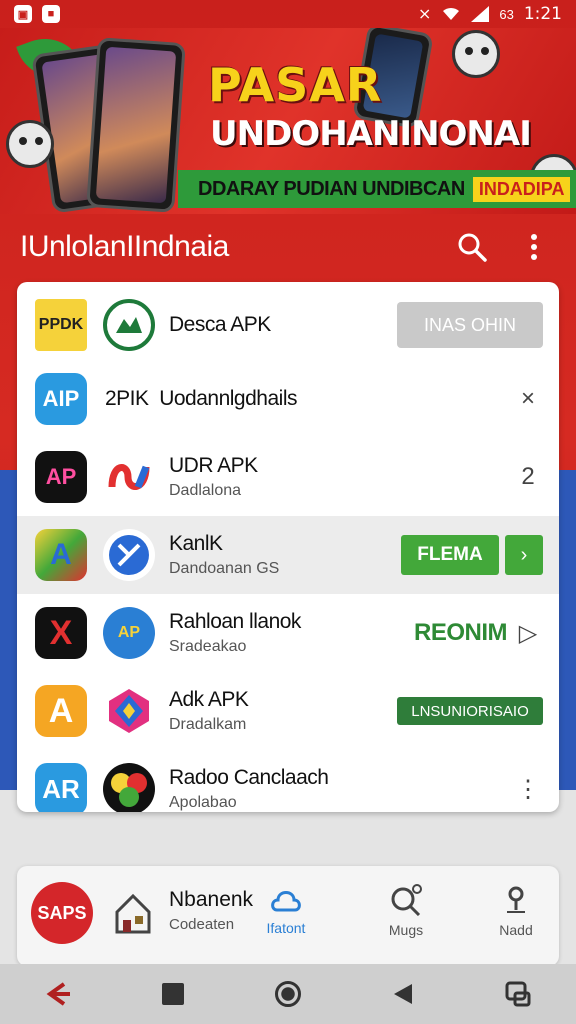 Image resolution: width=576 pixels, height=1024 pixels. What do you see at coordinates (202, 924) in the screenshot?
I see `card-subtitle: Codeaten` at bounding box center [202, 924].